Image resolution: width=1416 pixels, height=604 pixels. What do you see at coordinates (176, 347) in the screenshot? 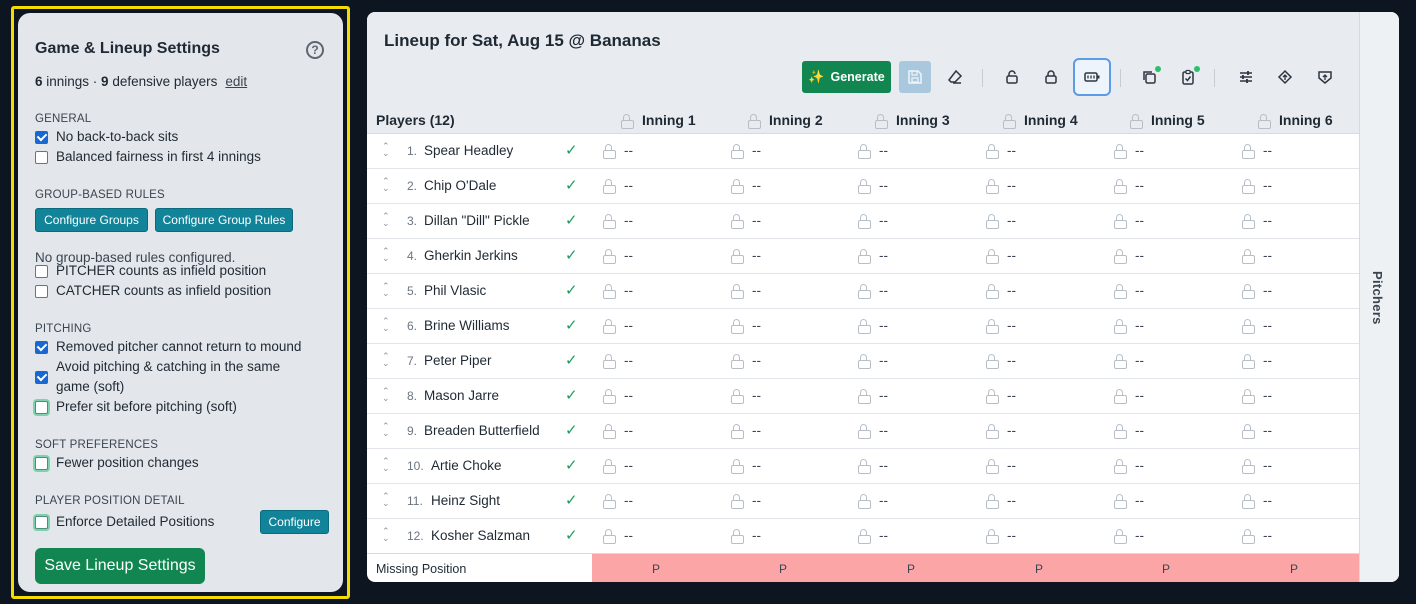
I see `option-removed-pitcher: Removed pitcher cannot return to mound` at bounding box center [176, 347].